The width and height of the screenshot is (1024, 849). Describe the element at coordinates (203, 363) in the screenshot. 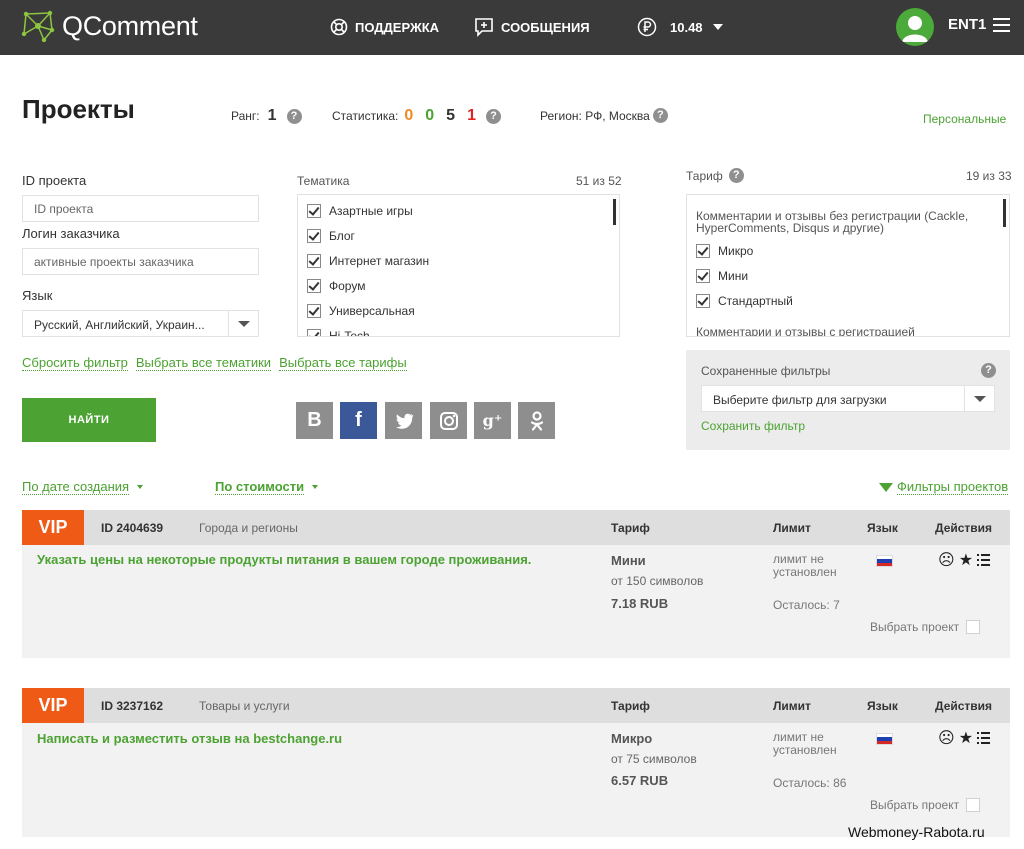

I see `select-all-topics-link: Выбрать все тематики` at that location.